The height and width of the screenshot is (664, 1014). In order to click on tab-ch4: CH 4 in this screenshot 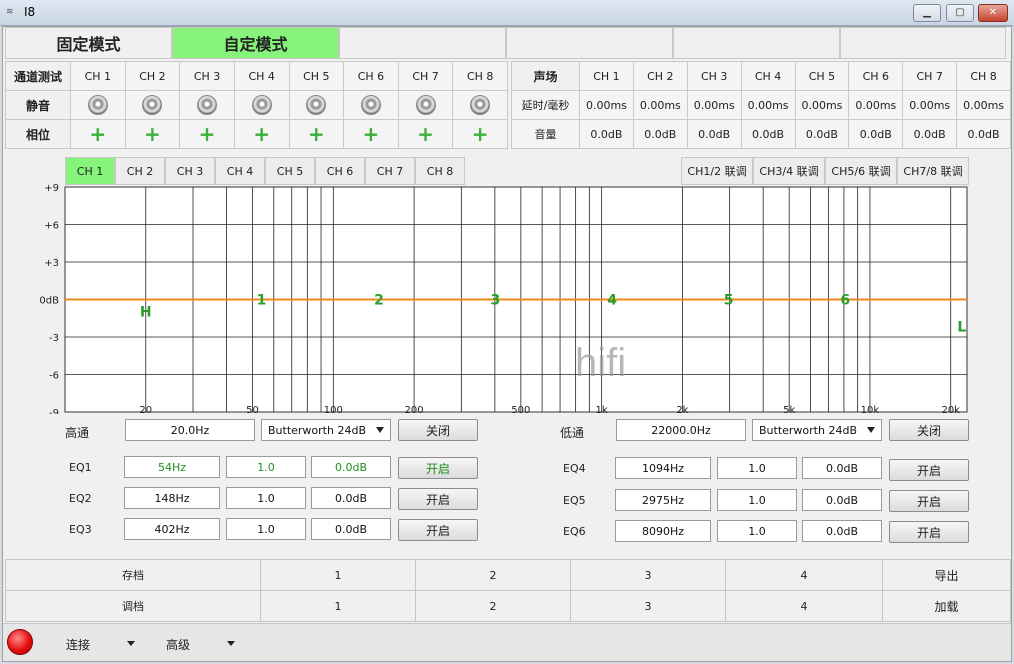, I will do `click(240, 171)`.